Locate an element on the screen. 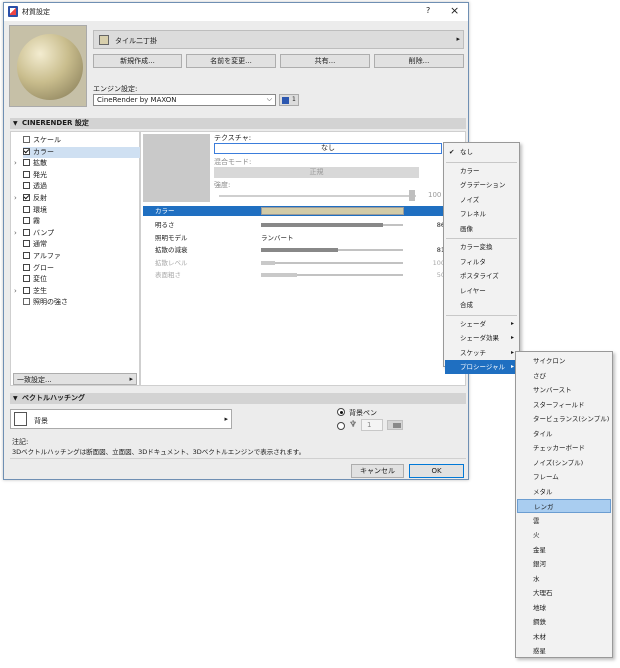 The height and width of the screenshot is (668, 620). channel-item: › バンプ is located at coordinates (78, 233).